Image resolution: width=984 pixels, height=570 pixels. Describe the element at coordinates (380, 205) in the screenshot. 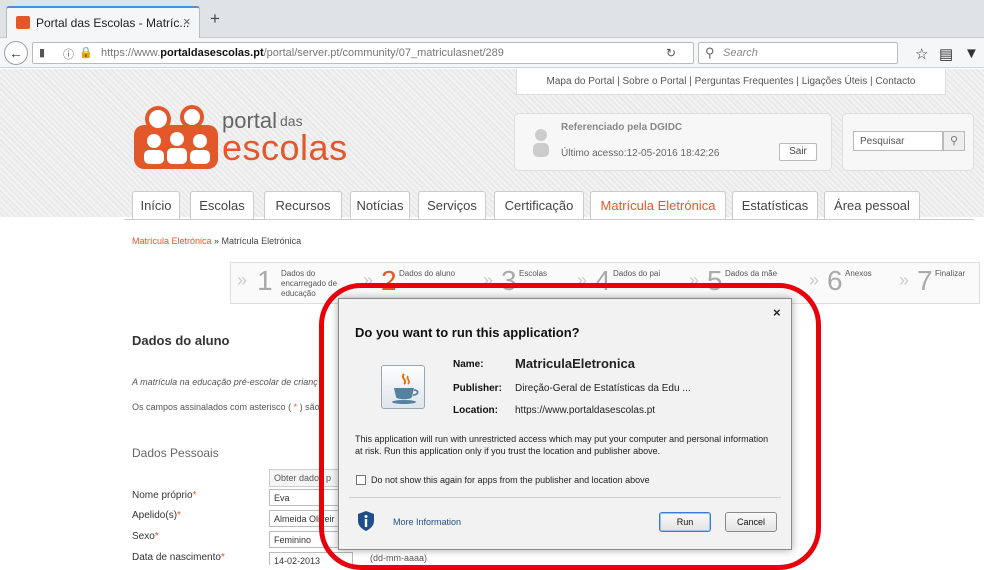

I see `menu-tab-noticias: Notícias` at that location.